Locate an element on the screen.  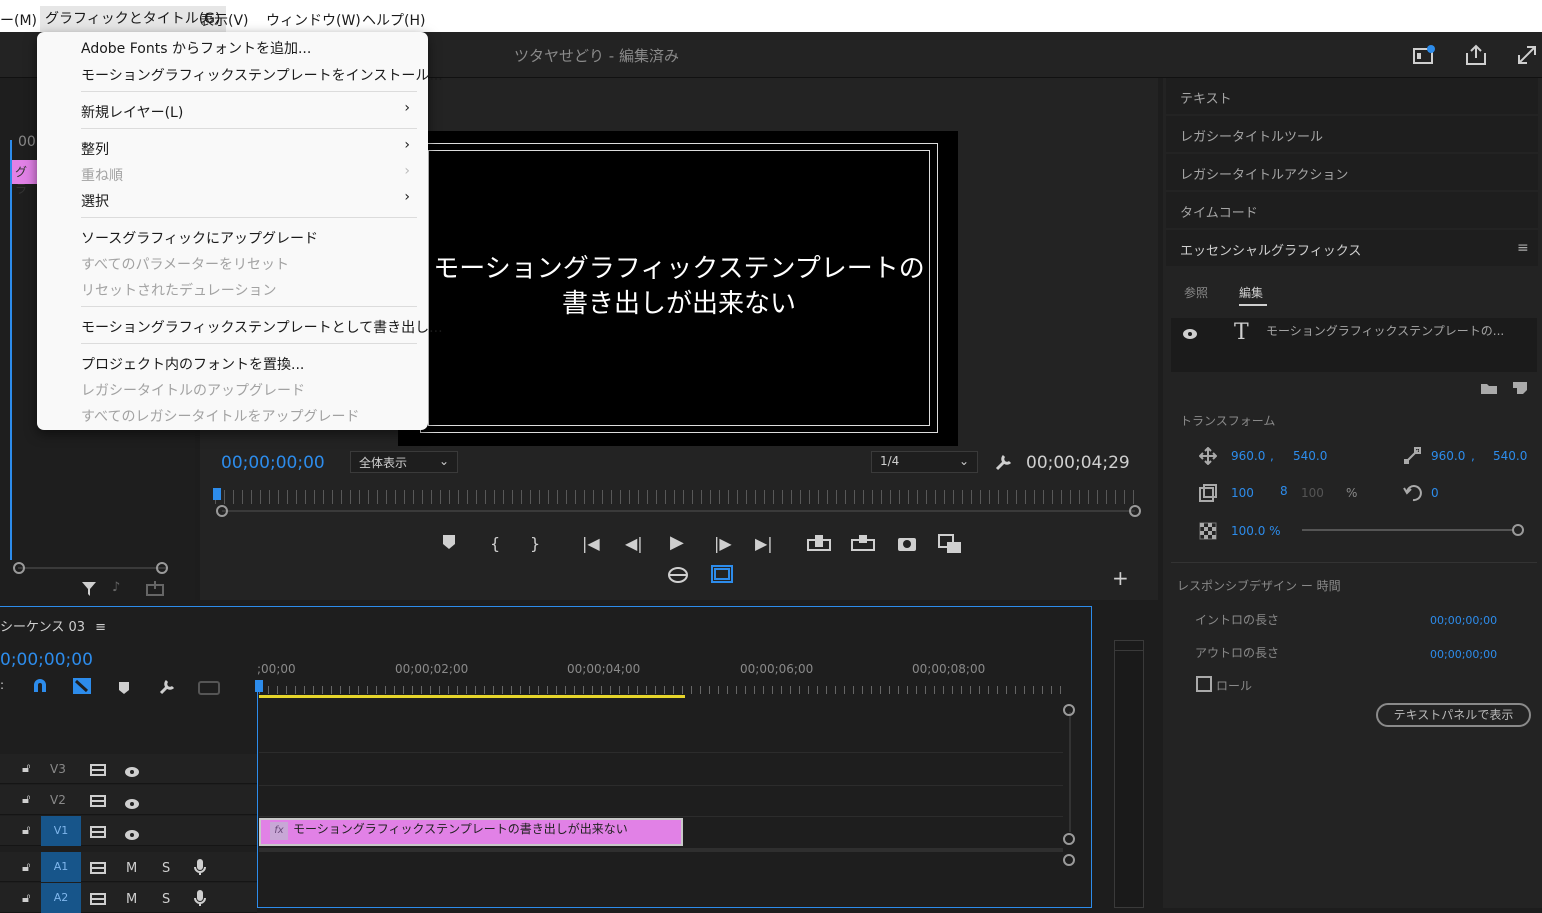
monitor-time-ruler is located at coordinates (678, 497).